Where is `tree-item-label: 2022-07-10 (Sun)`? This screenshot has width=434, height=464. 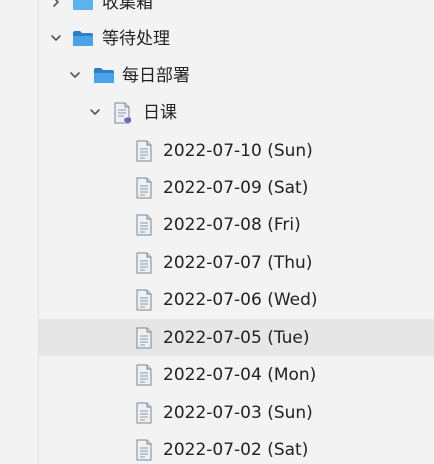 tree-item-label: 2022-07-10 (Sun) is located at coordinates (238, 151).